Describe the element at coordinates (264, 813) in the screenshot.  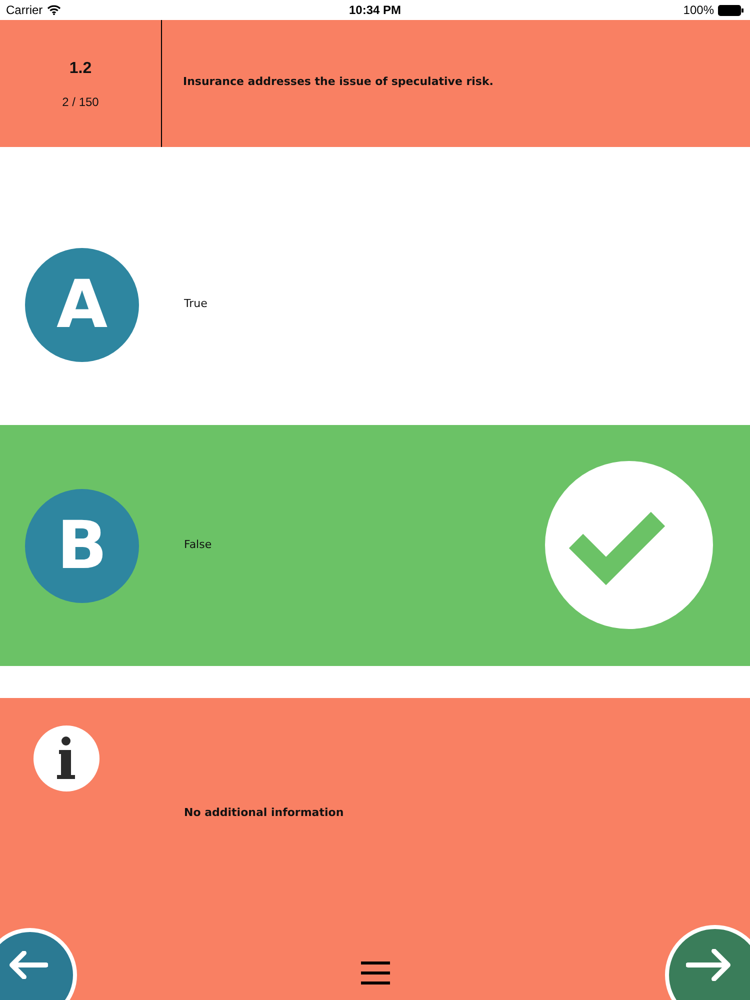
I see `info-text: No additional information` at that location.